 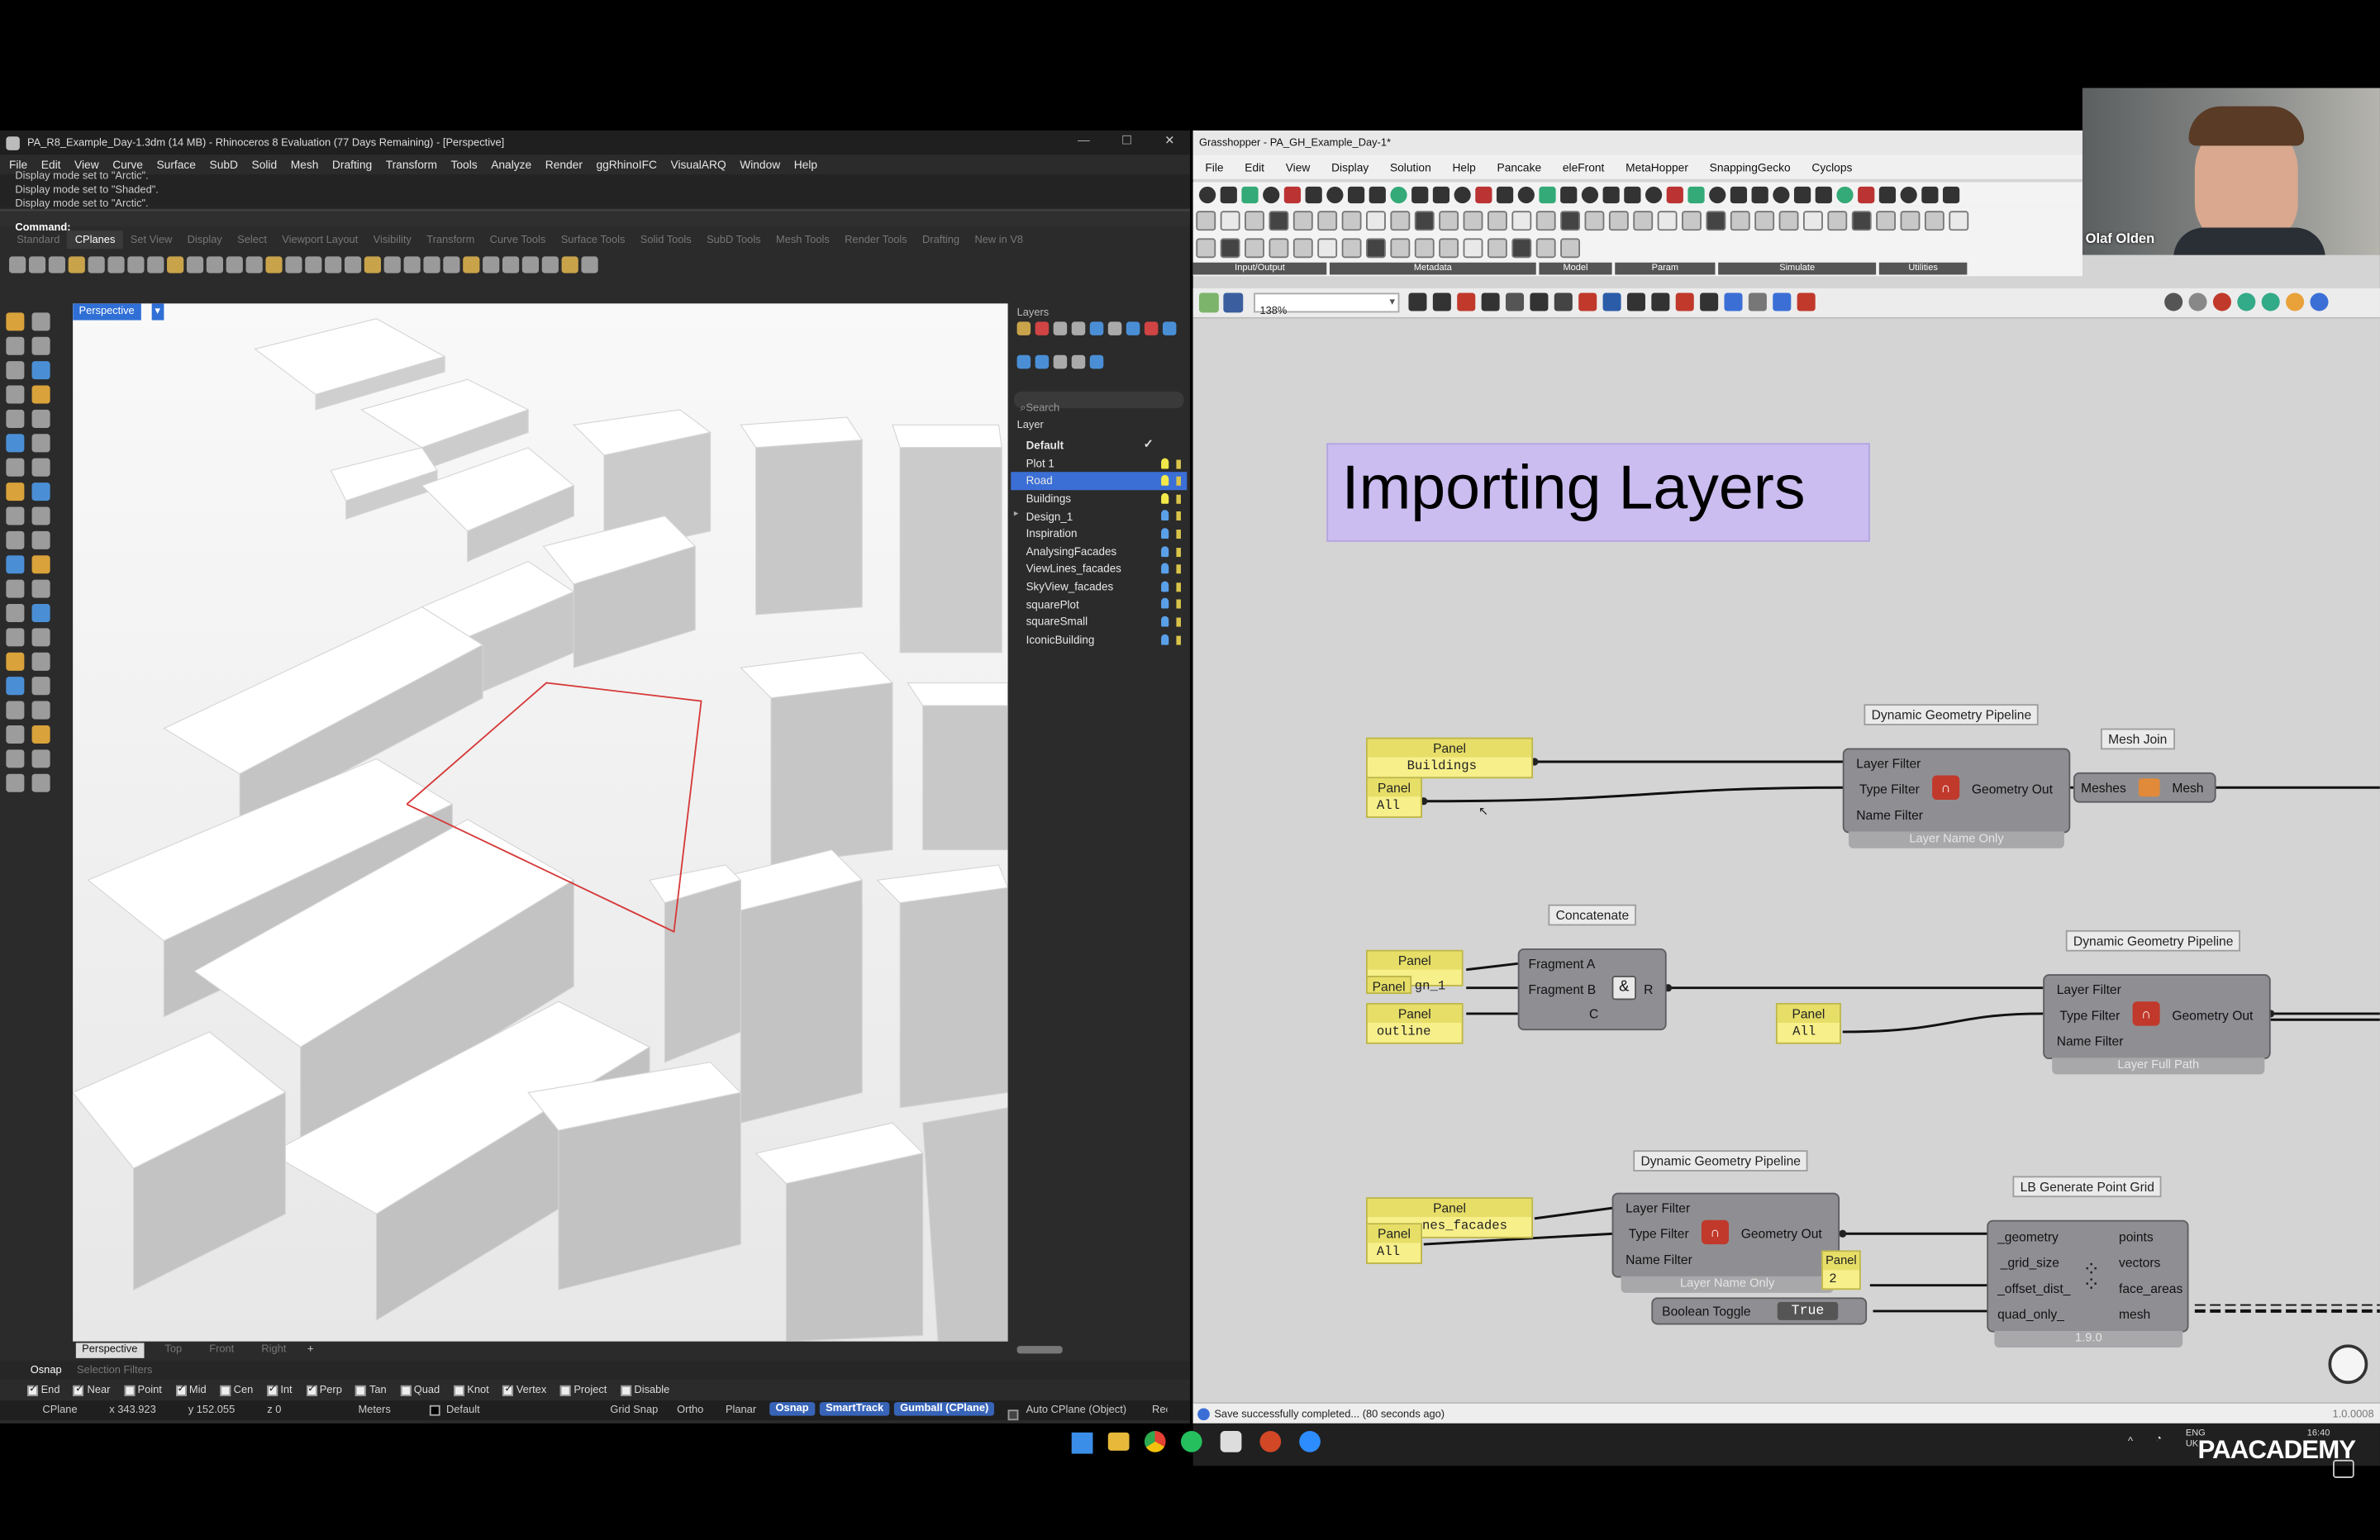 What do you see at coordinates (792, 1409) in the screenshot?
I see `osnap-toggle: Osnap` at bounding box center [792, 1409].